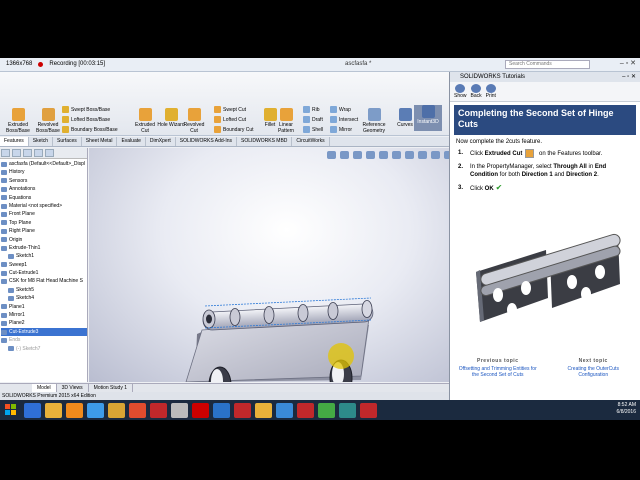 The image size is (640, 480). I want to click on next-topic-link: Creating the OuterCuts Configuration, so click(593, 372).